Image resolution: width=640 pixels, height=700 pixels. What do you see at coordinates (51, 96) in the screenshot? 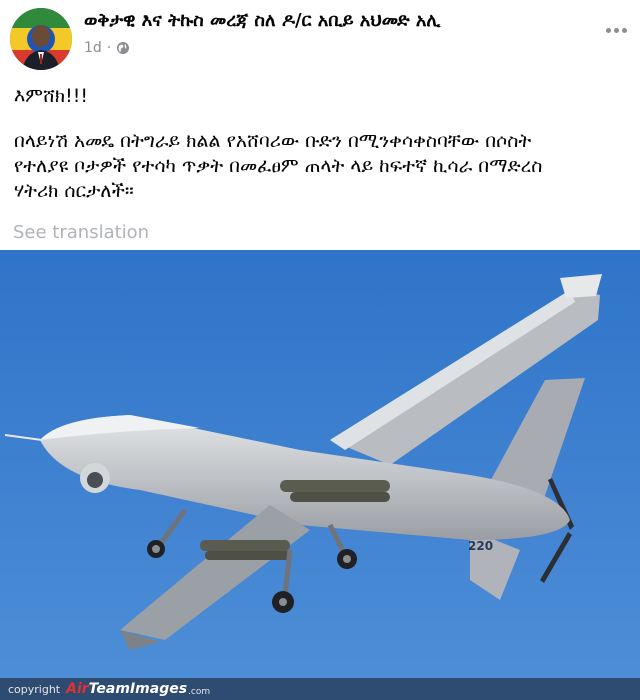
I see `post-exclaim: እምሸክ!!!` at bounding box center [51, 96].